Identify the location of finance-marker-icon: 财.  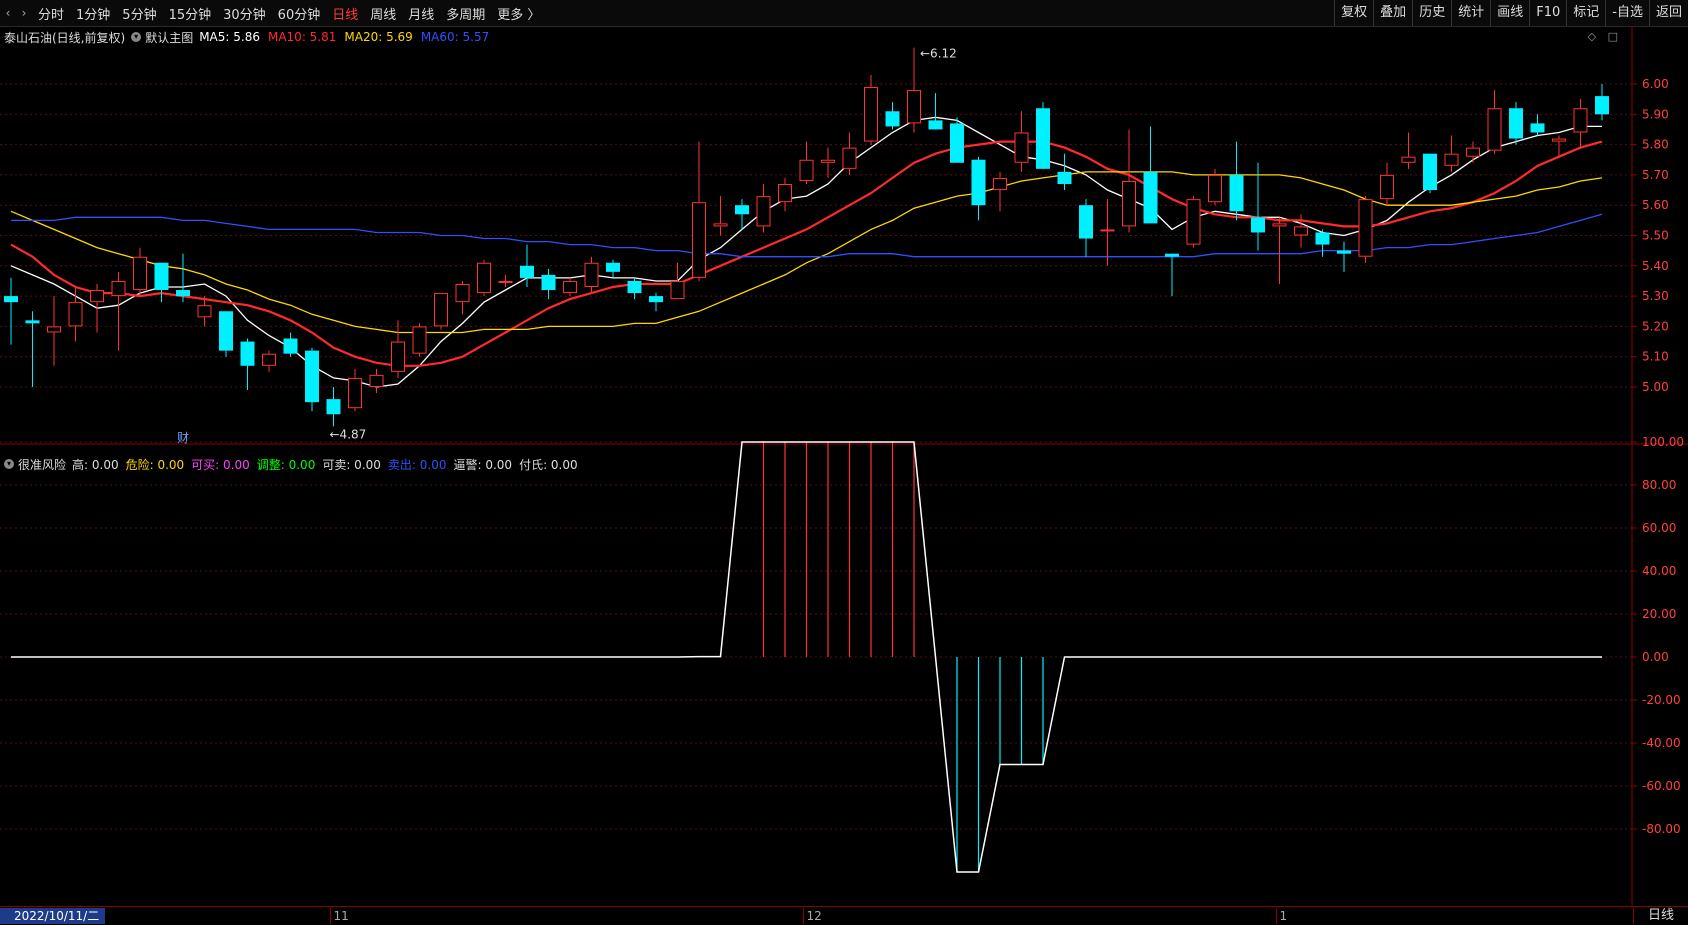
(183, 438).